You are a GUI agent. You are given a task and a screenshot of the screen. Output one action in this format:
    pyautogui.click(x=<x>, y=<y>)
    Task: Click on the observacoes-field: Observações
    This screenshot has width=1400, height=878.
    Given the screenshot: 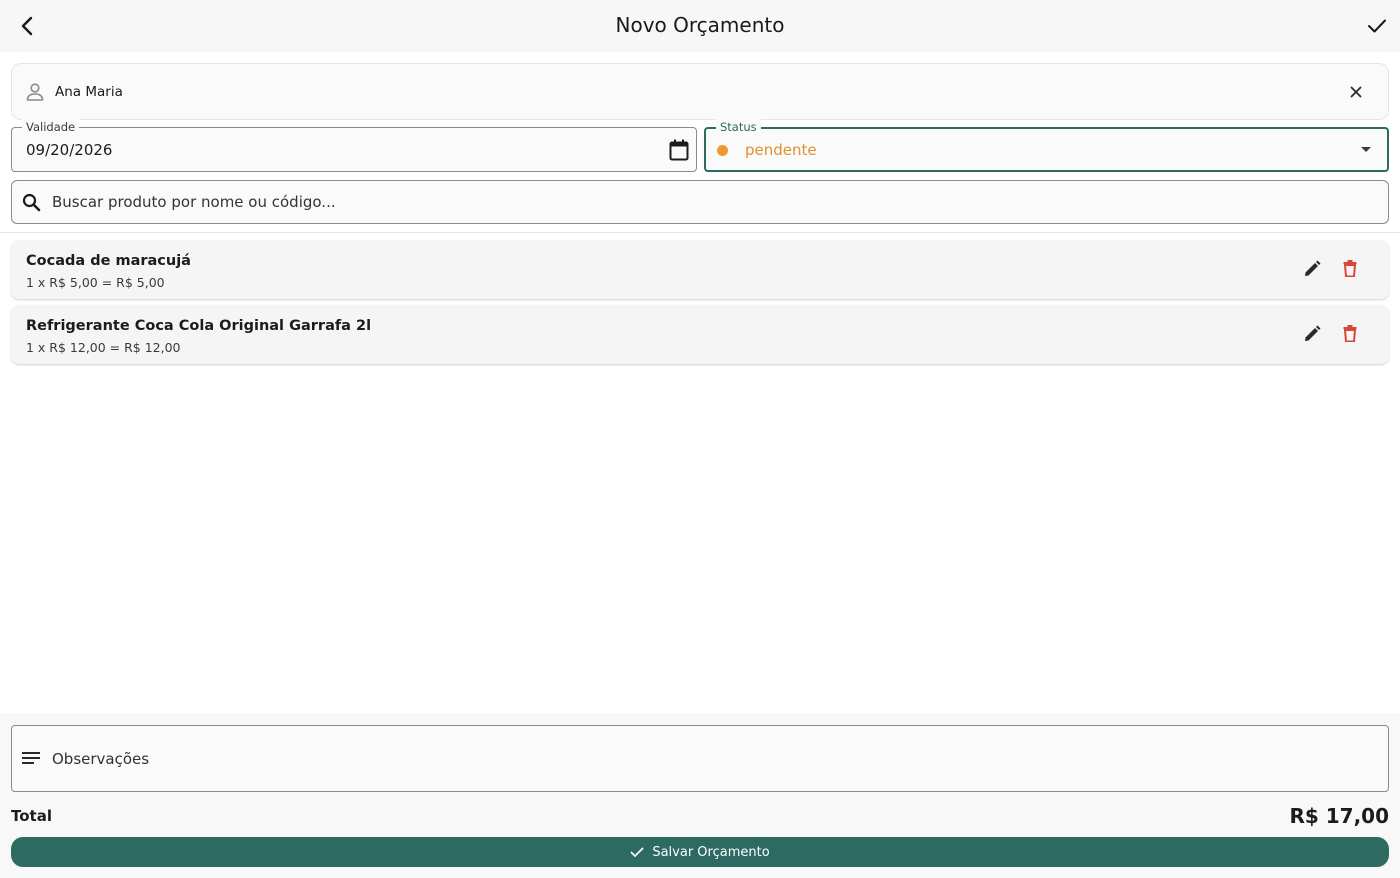 What is the action you would take?
    pyautogui.click(x=700, y=758)
    